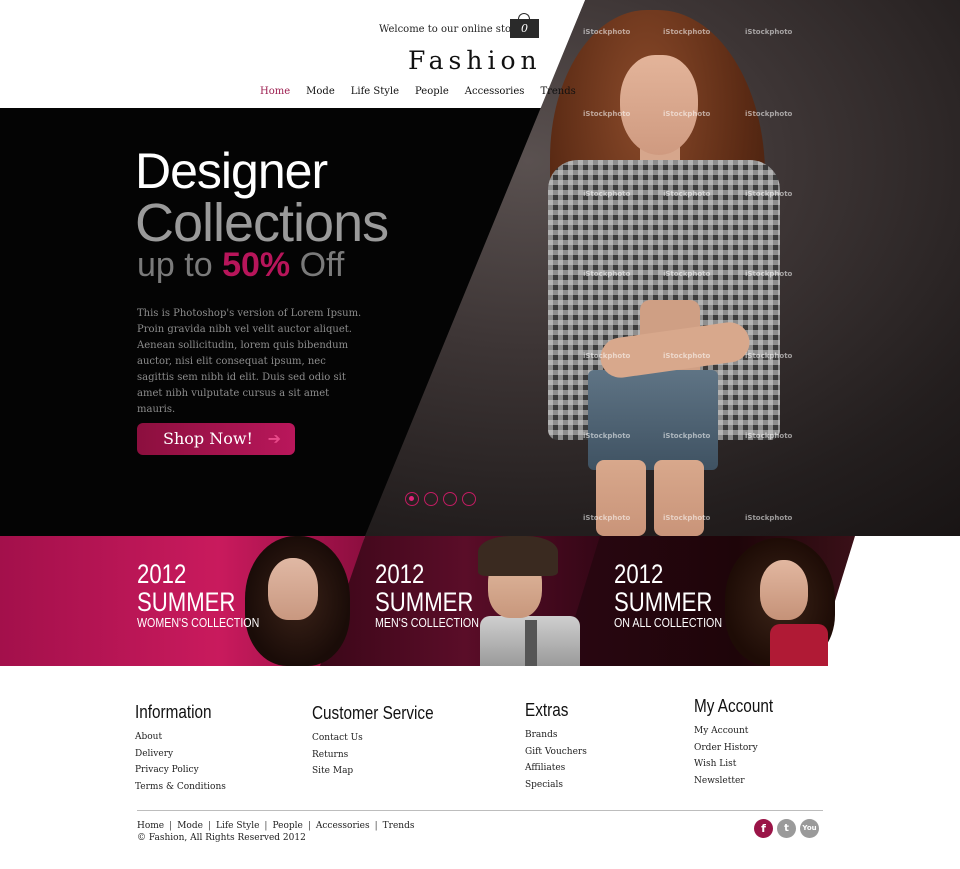  I want to click on footer-nav-trends: Trends, so click(399, 826).